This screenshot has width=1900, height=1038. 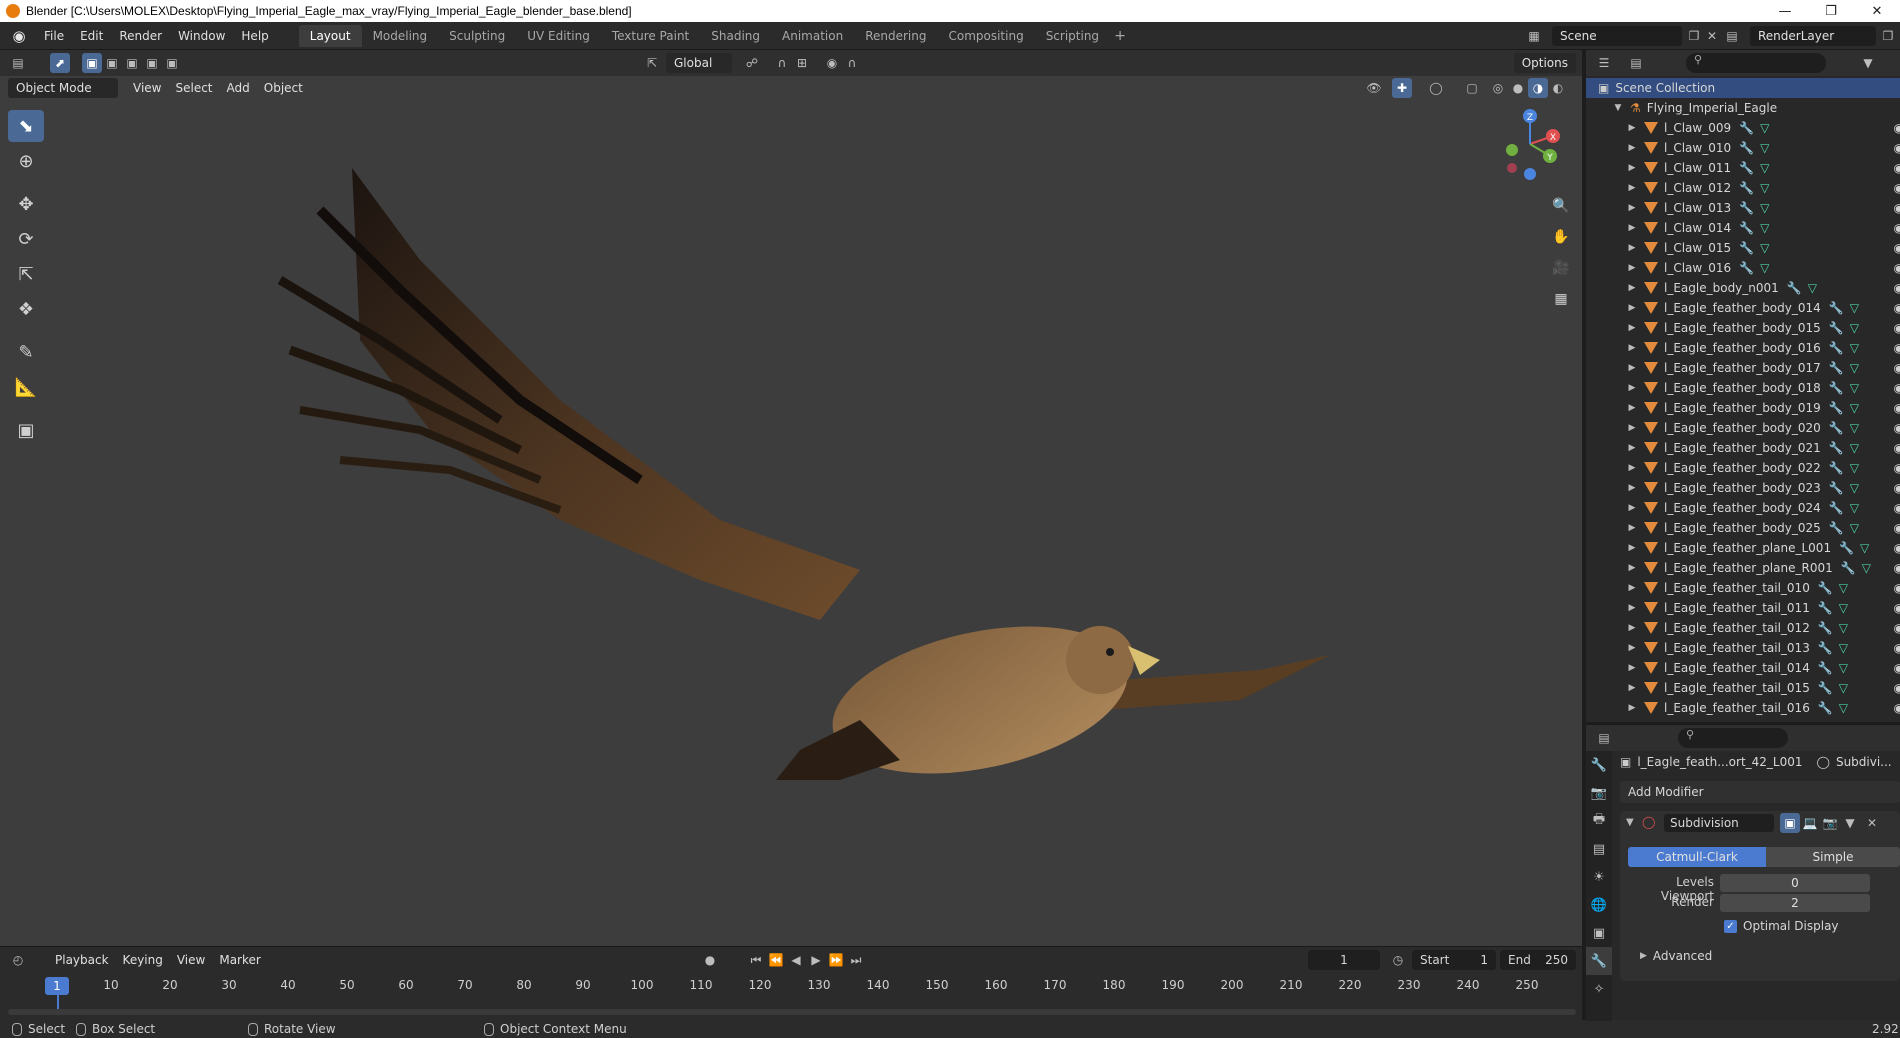 What do you see at coordinates (1743, 708) in the screenshot?
I see `outliner-item: ▶ l_Eagle_feather_tail_016 🔧 ▽ ◉` at bounding box center [1743, 708].